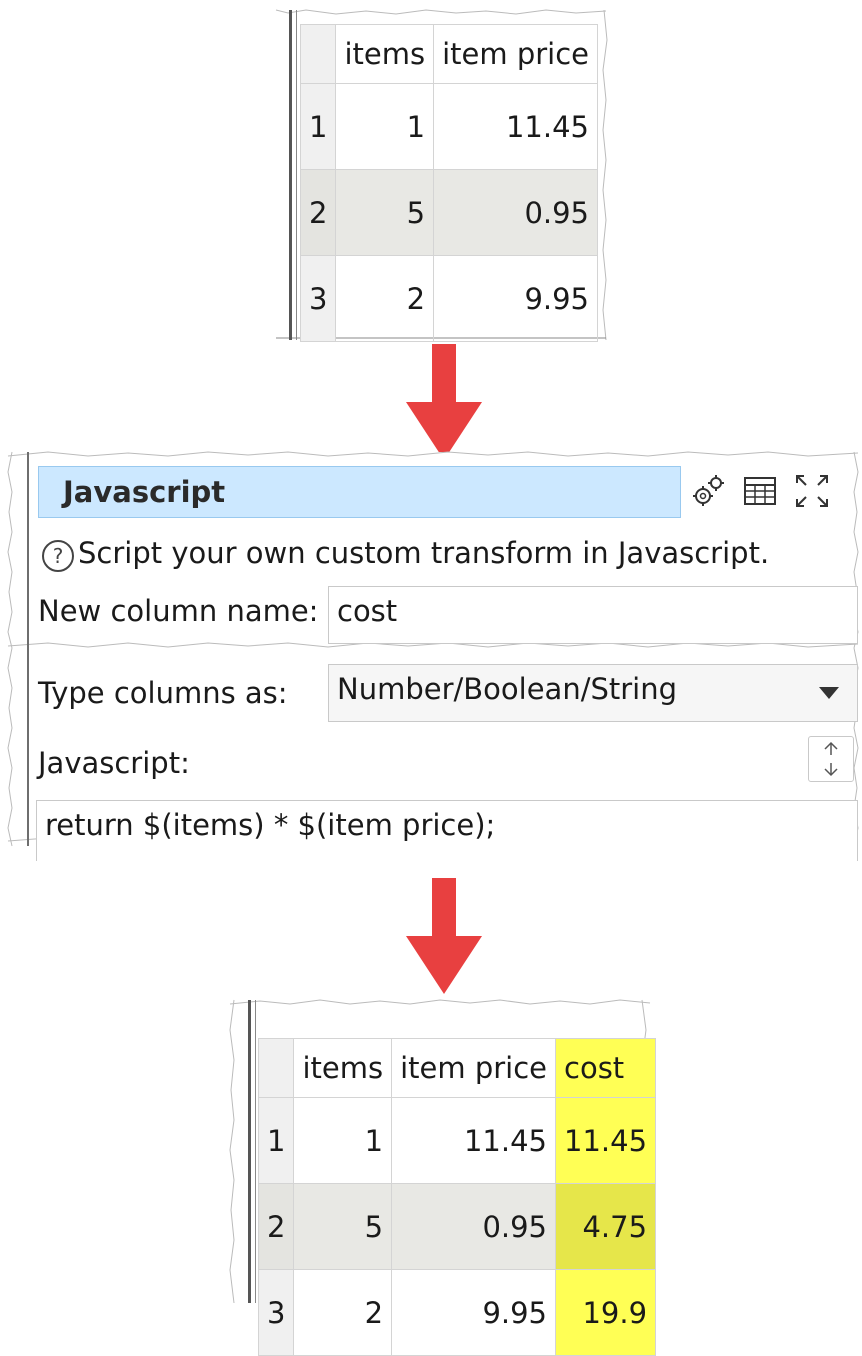 Image resolution: width=862 pixels, height=1356 pixels. I want to click on maximize-icon, so click(812, 491).